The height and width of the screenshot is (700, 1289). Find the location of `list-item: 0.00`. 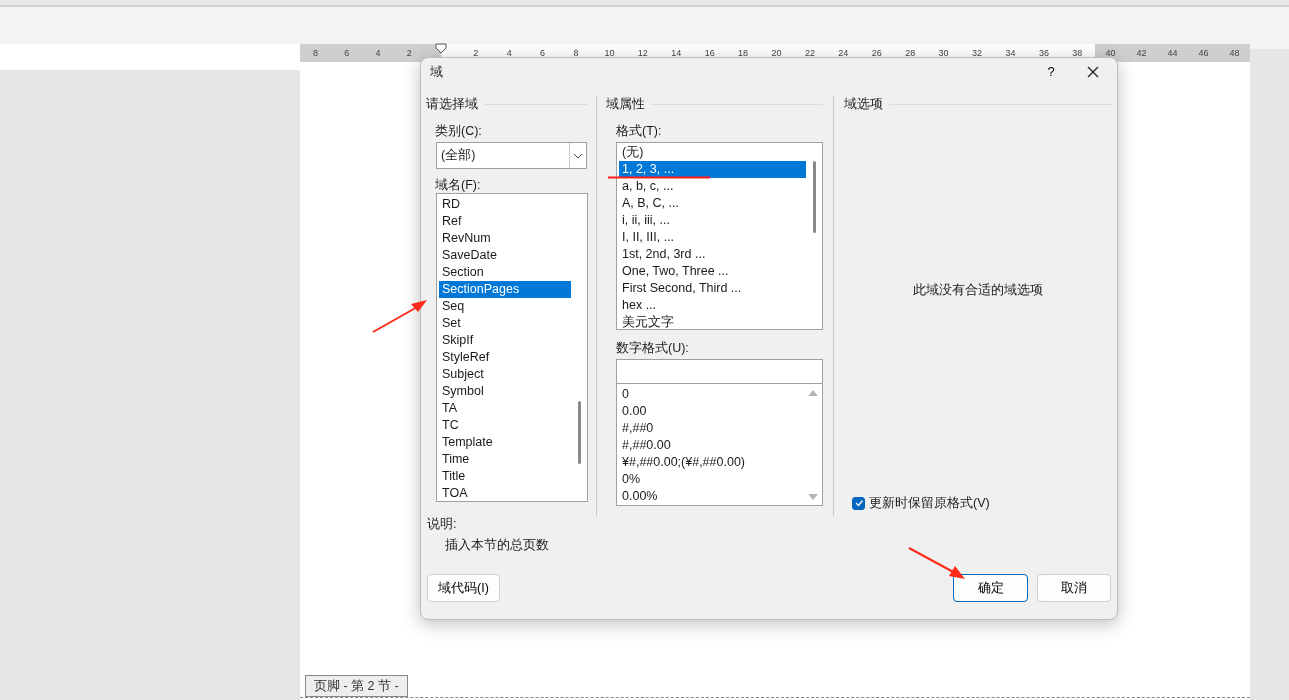

list-item: 0.00 is located at coordinates (712, 412).